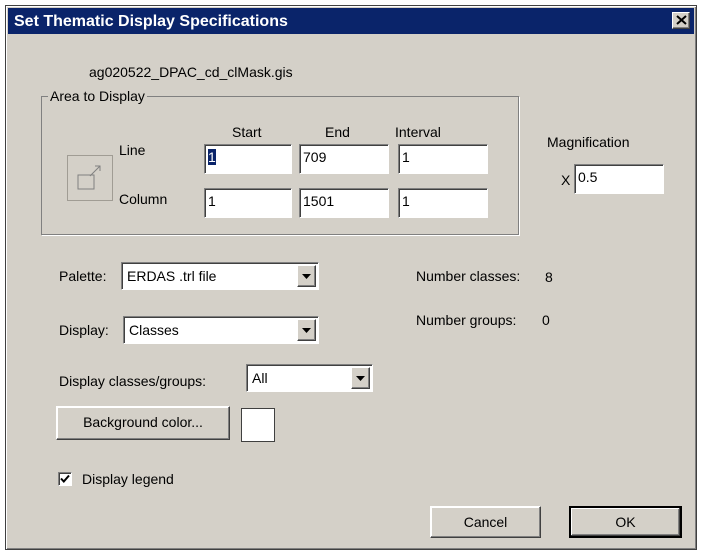  What do you see at coordinates (468, 276) in the screenshot?
I see `number-classes-label: Number classes:` at bounding box center [468, 276].